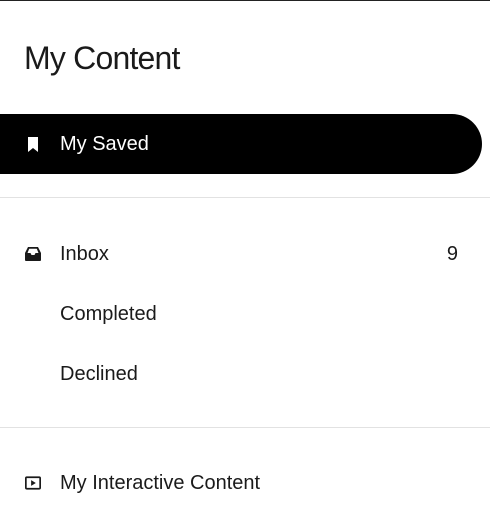 The width and height of the screenshot is (490, 518). What do you see at coordinates (241, 144) in the screenshot?
I see `nav-item-my-saved: My Saved` at bounding box center [241, 144].